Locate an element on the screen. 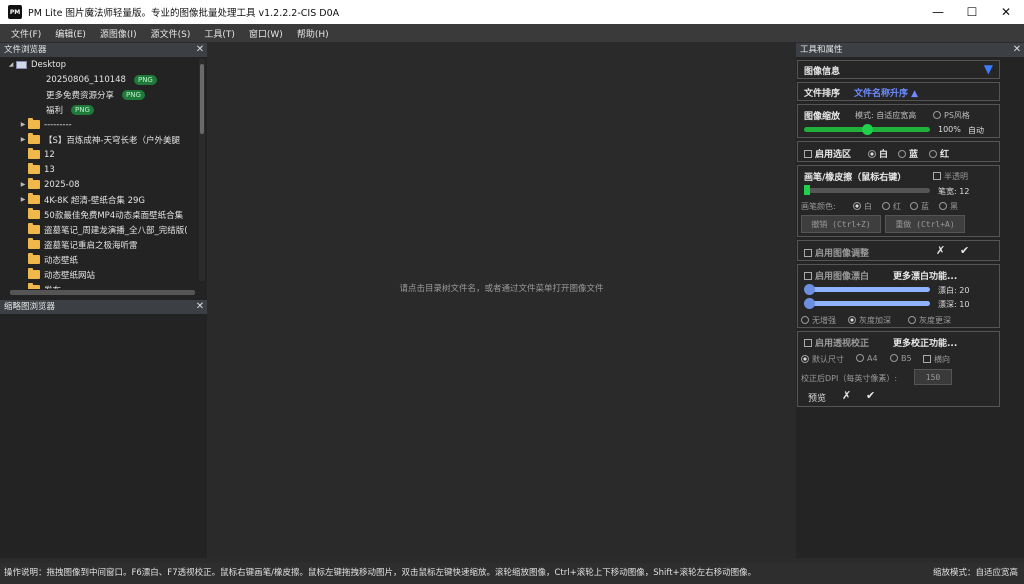 This screenshot has height=584, width=1024. file-browser-close-icon: ✕ is located at coordinates (200, 50).